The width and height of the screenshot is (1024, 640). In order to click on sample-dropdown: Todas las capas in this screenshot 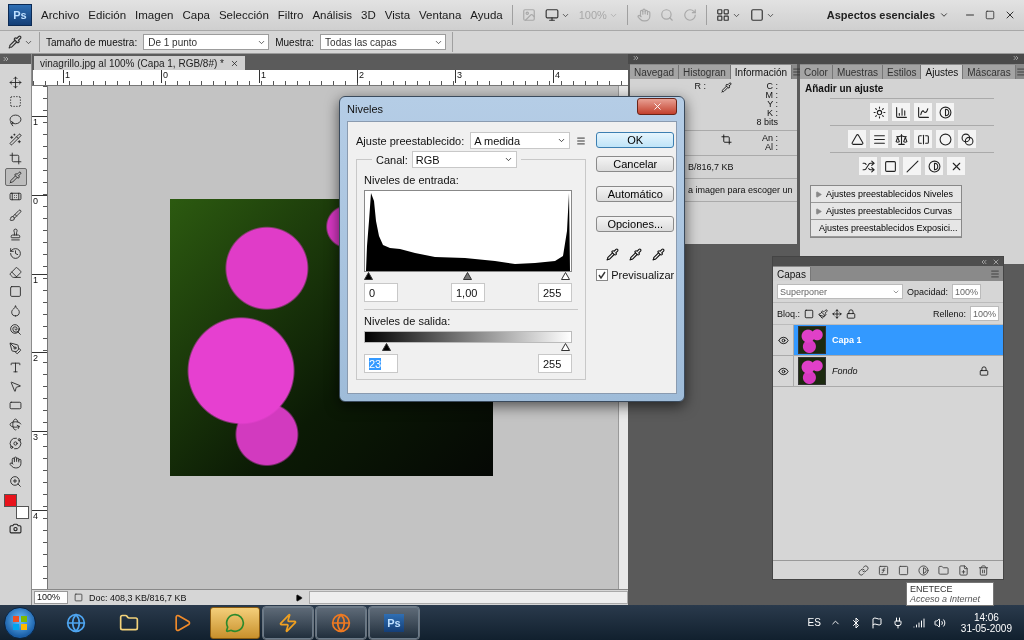, I will do `click(383, 42)`.